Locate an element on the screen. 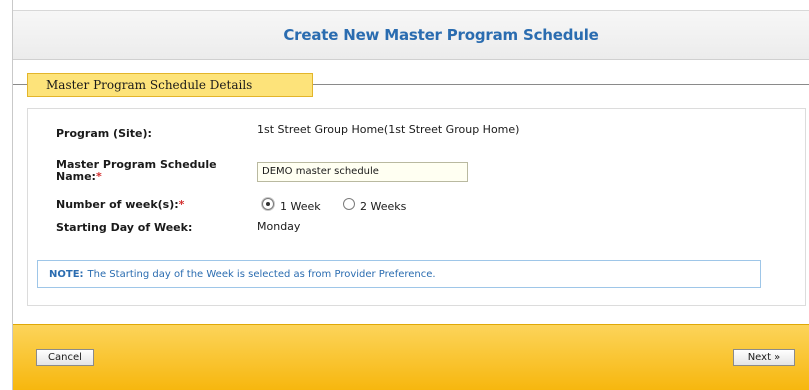  section-tab: Master Program Schedule Details is located at coordinates (170, 85).